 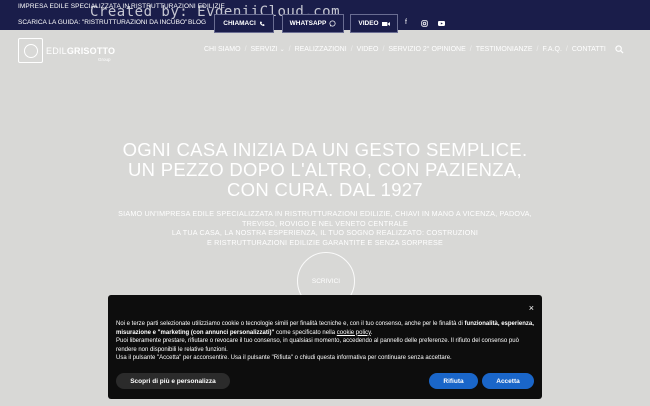 What do you see at coordinates (368, 49) in the screenshot?
I see `nav-item-video: VIDEO` at bounding box center [368, 49].